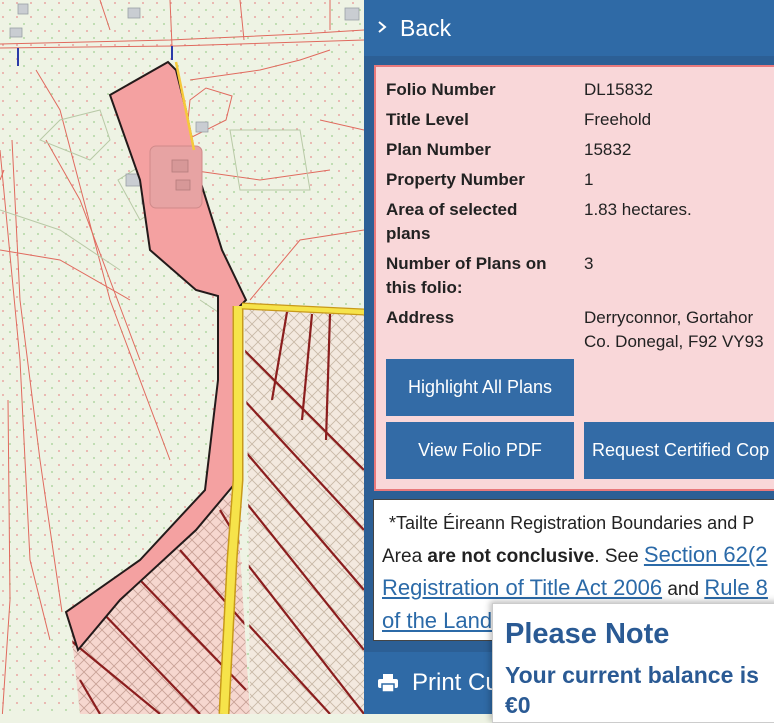  What do you see at coordinates (674, 341) in the screenshot?
I see `address-line2: Co. Donegal, F92 VY93` at bounding box center [674, 341].